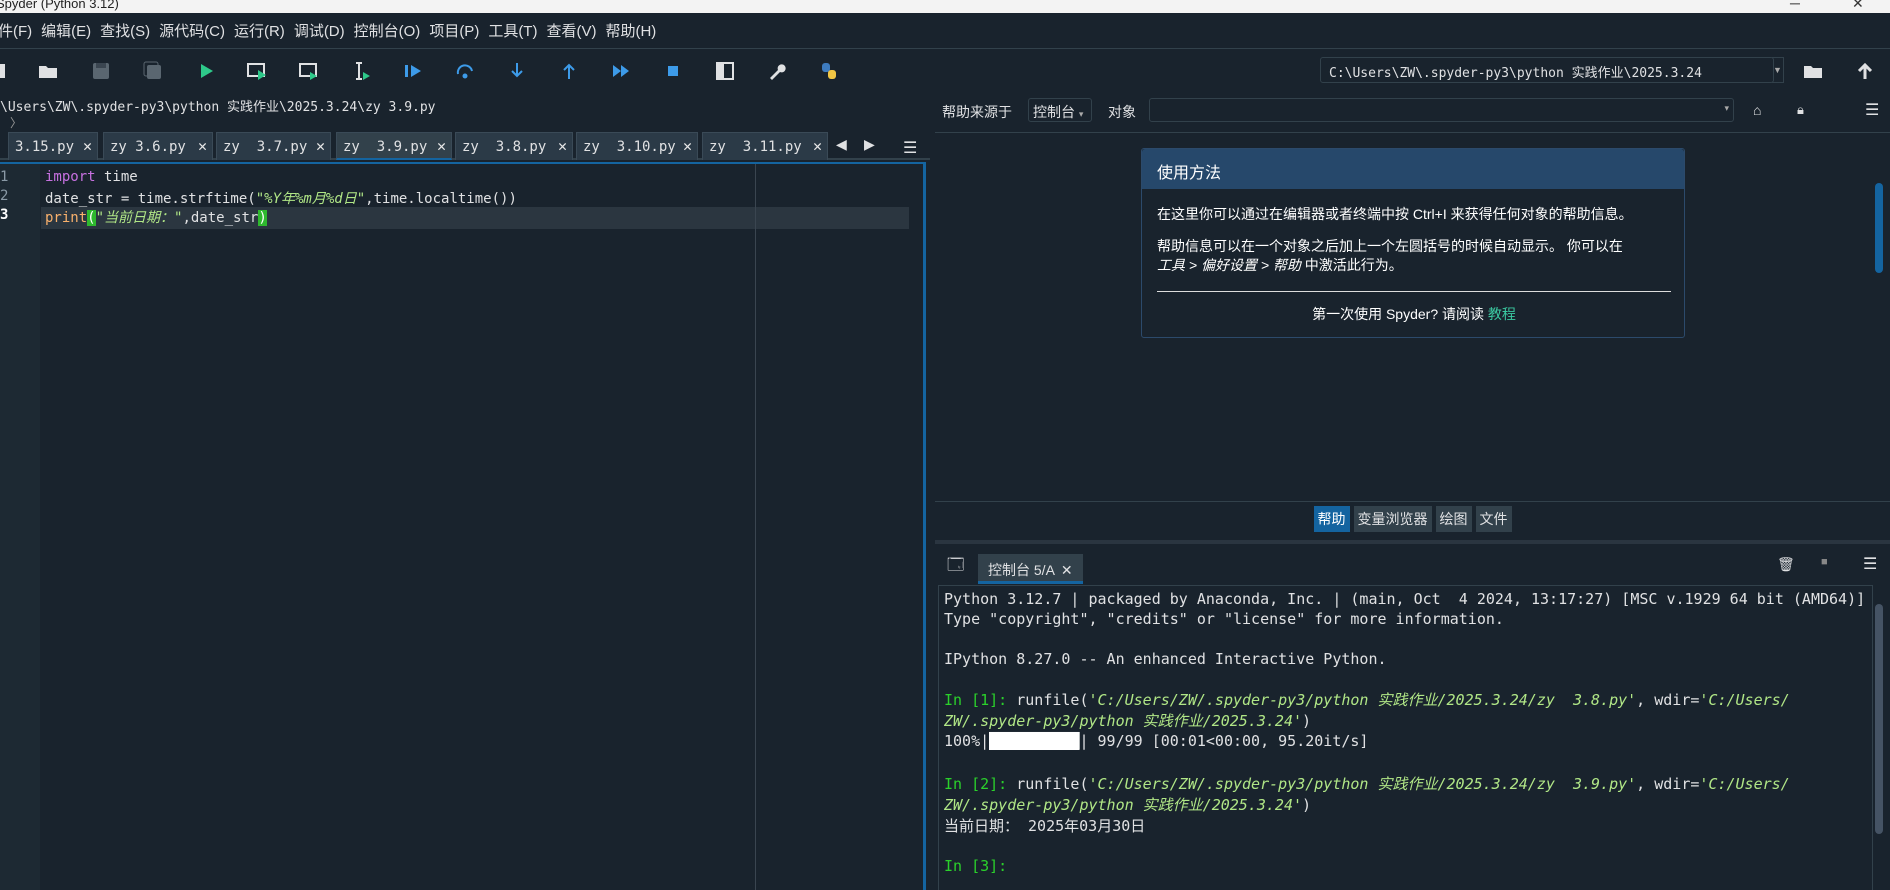 The image size is (1890, 890). I want to click on chevron-down-icon: ▼, so click(1778, 70).